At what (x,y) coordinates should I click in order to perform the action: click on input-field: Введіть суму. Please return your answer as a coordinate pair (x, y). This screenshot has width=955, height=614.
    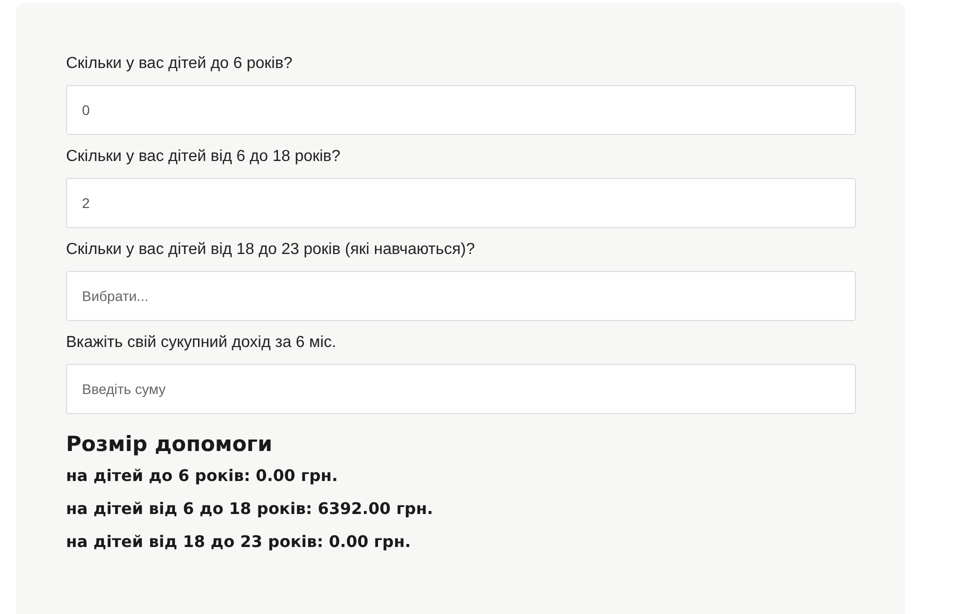
    Looking at the image, I should click on (461, 389).